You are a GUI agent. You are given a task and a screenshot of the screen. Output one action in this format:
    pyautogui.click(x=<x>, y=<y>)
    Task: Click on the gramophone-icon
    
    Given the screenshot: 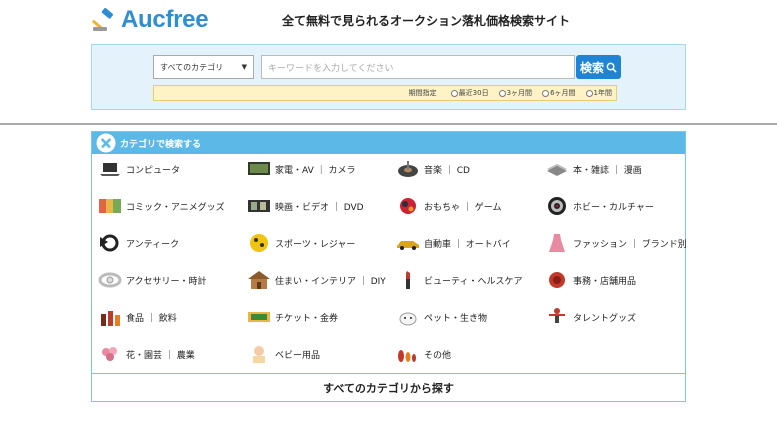 What is the action you would take?
    pyautogui.click(x=109, y=243)
    